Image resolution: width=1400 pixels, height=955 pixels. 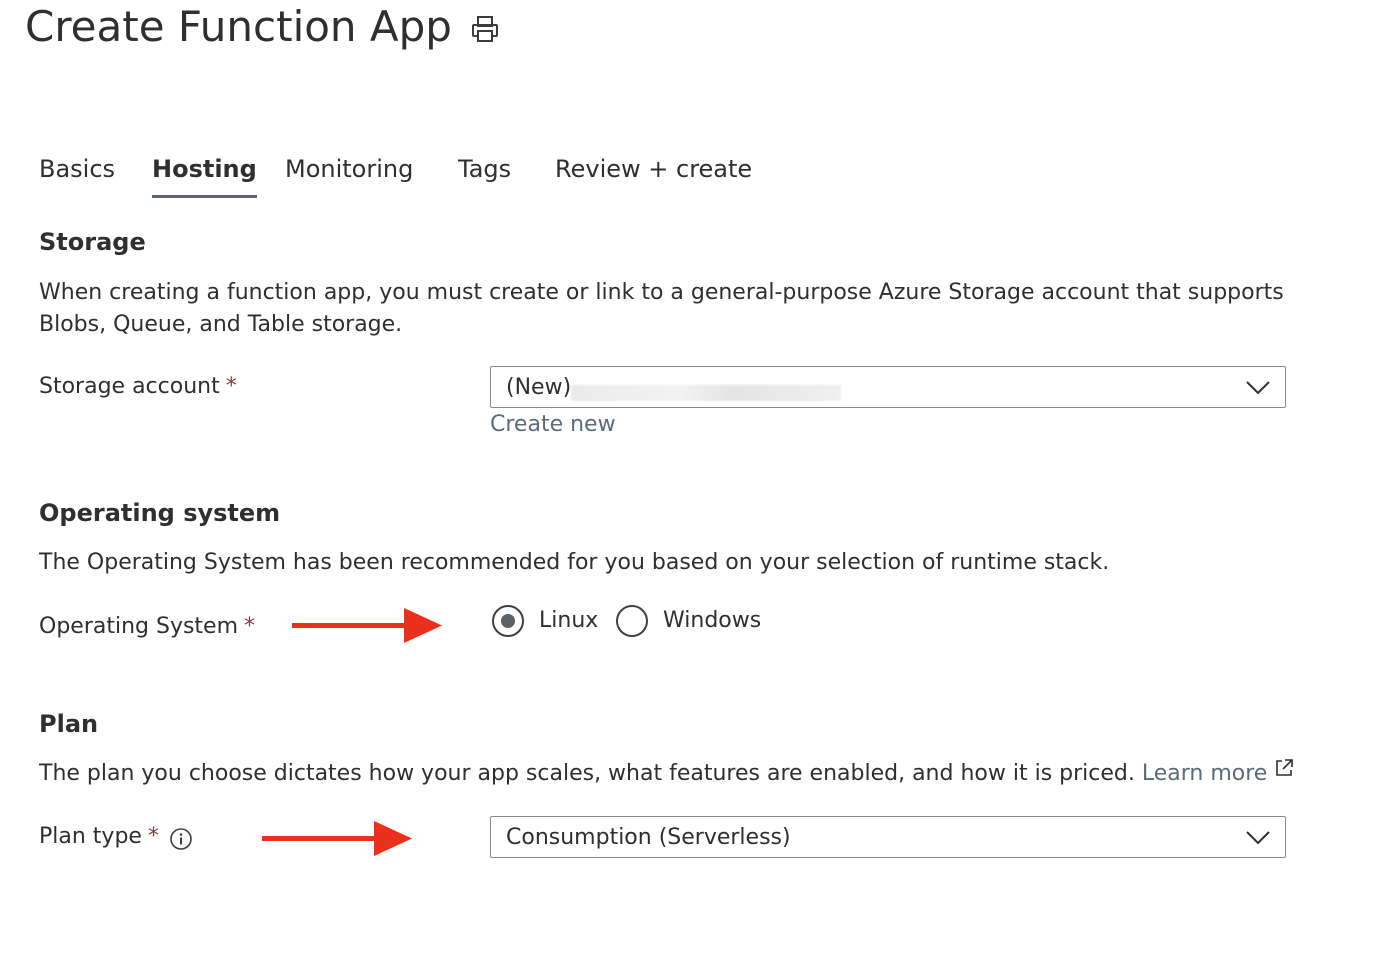 What do you see at coordinates (568, 620) in the screenshot?
I see `radio-linux-label: Linux` at bounding box center [568, 620].